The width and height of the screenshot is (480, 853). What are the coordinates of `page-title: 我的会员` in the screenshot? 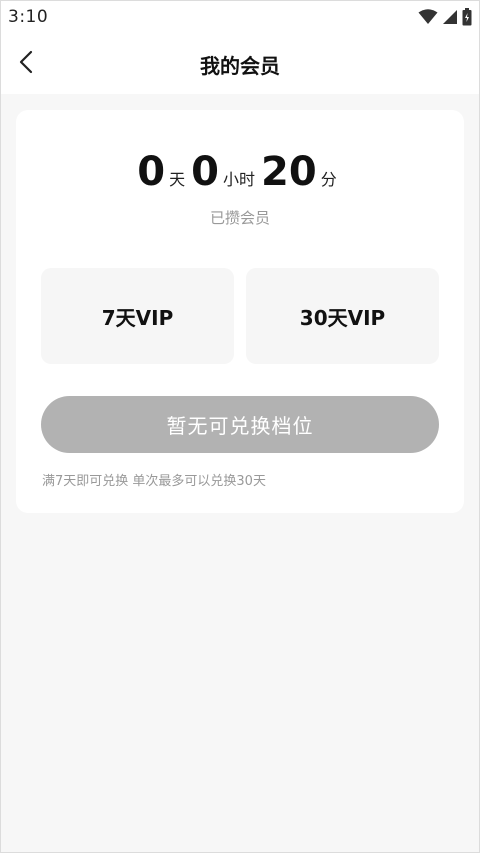 It's located at (240, 65).